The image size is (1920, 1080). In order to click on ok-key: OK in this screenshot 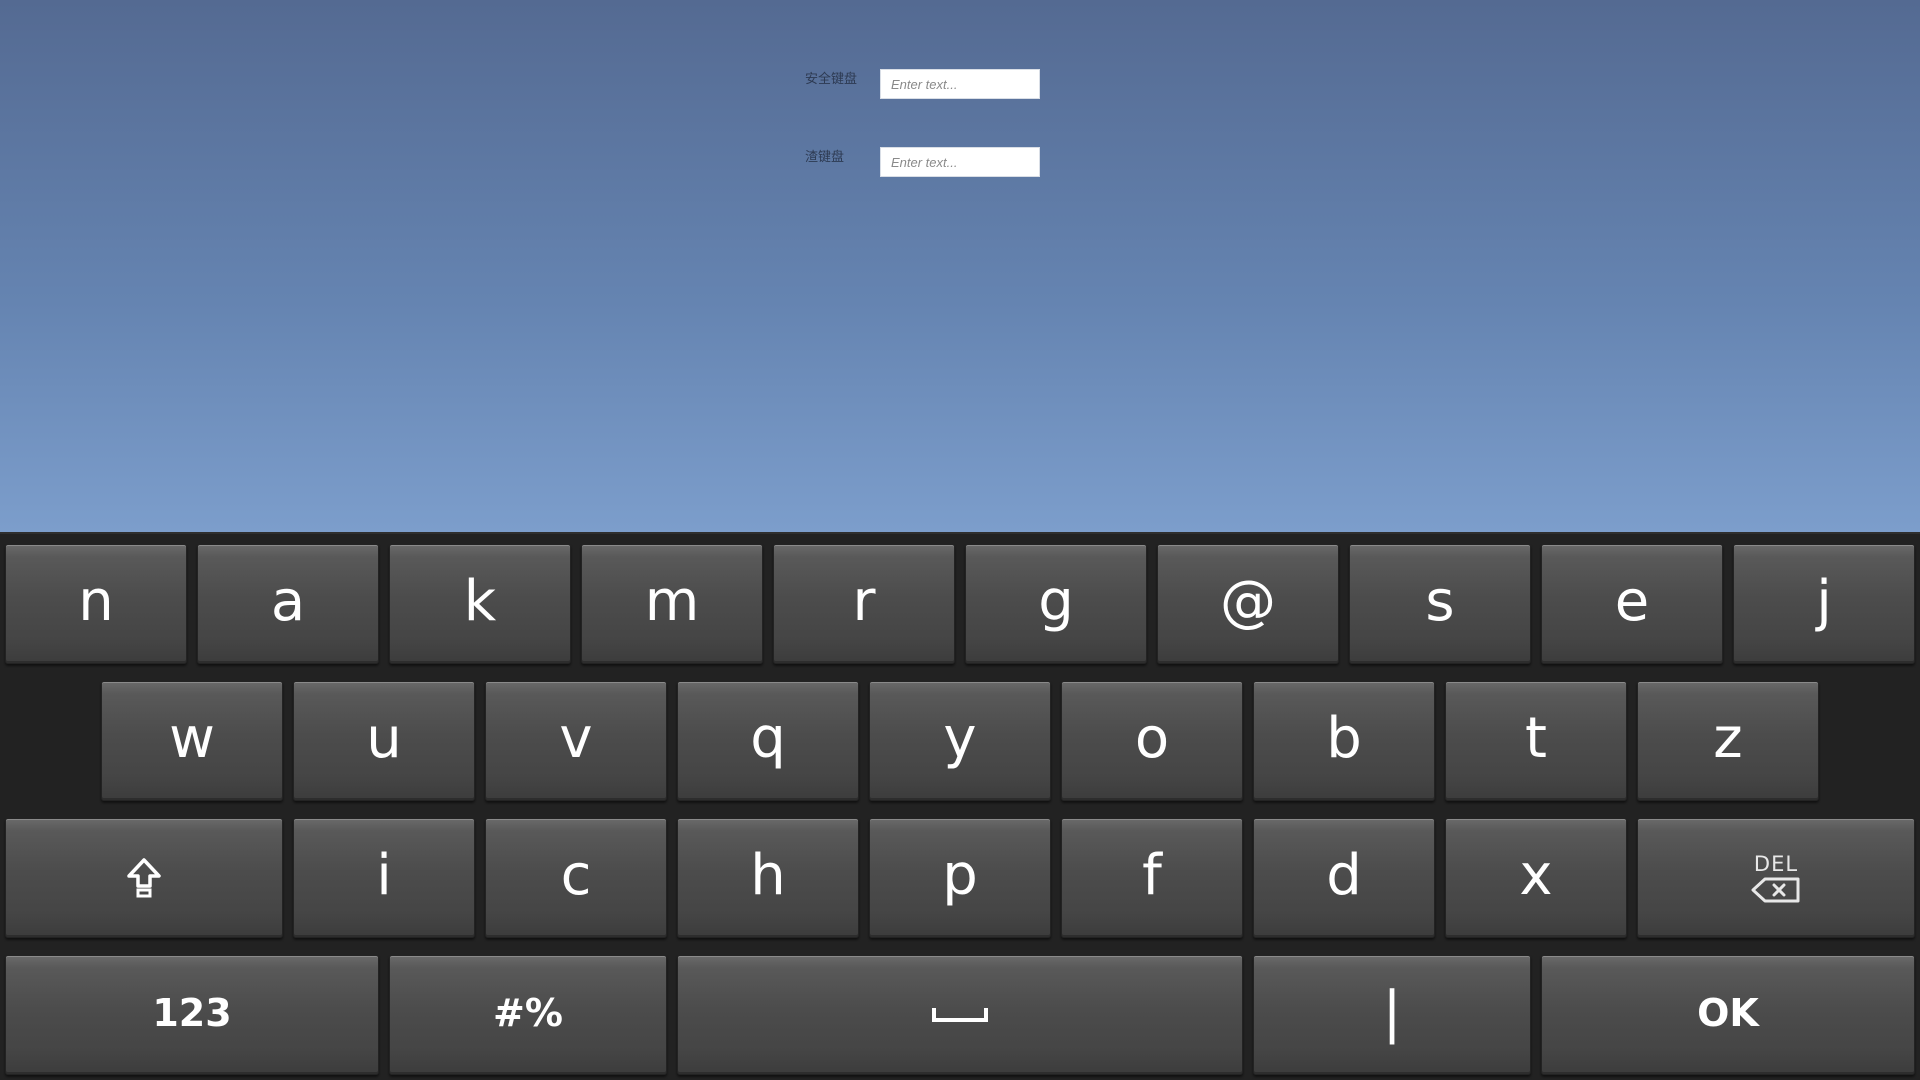, I will do `click(1728, 1015)`.